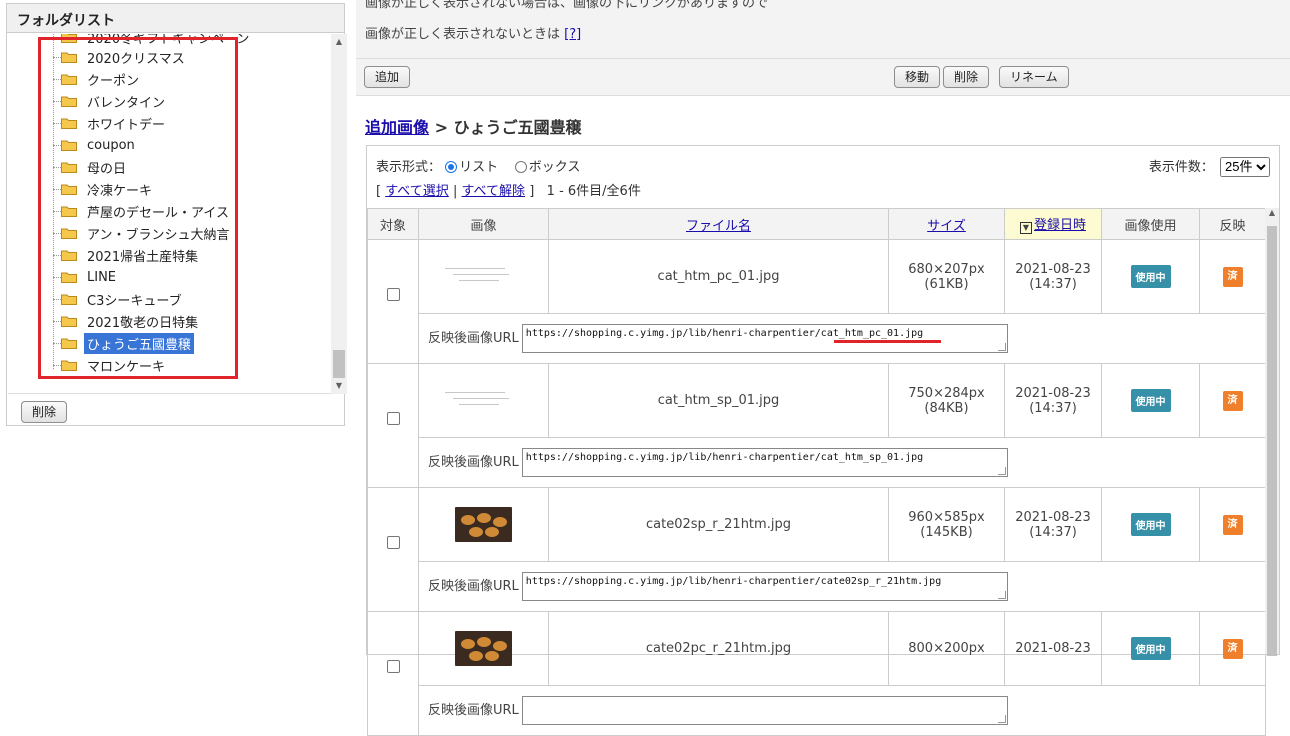 This screenshot has height=736, width=1290. I want to click on notice-text: 画像が正しく表示されないときは [?], so click(473, 34).